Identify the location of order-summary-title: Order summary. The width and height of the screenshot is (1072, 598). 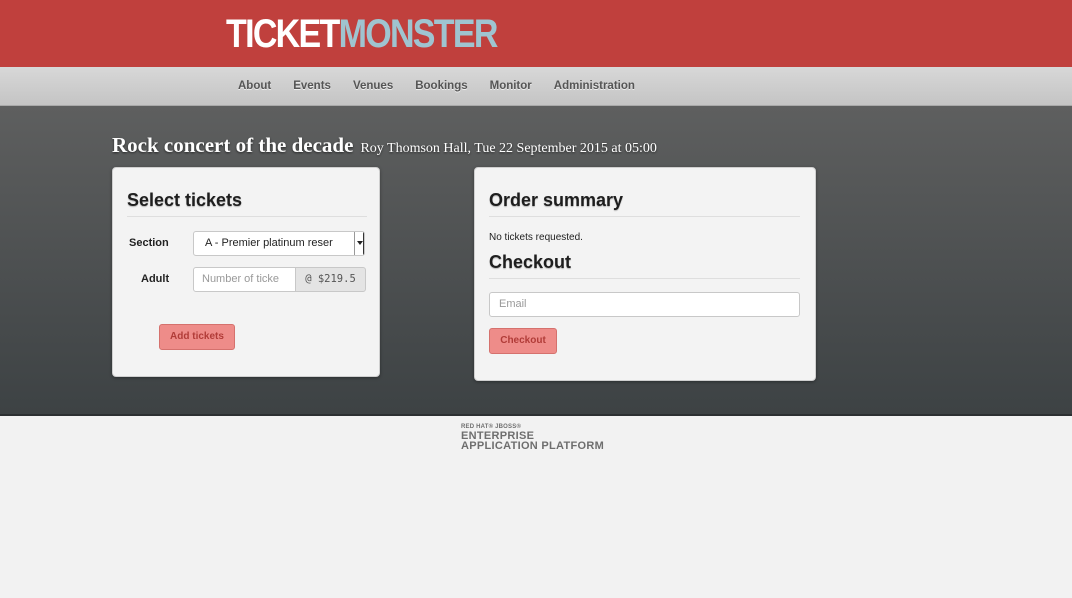
(556, 200).